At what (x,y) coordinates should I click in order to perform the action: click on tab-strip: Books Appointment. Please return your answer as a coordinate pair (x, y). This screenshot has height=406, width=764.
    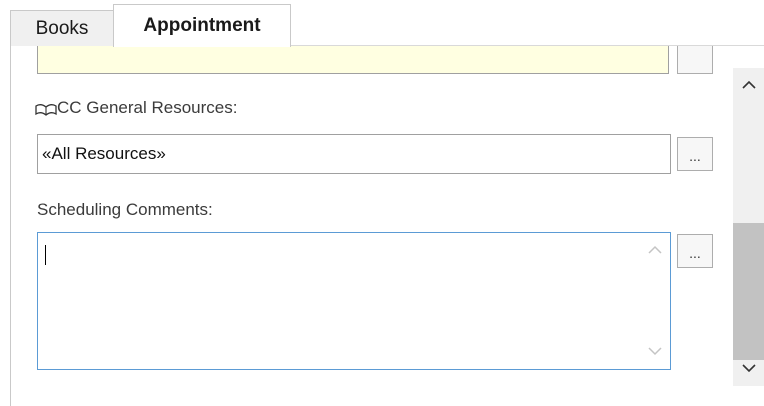
    Looking at the image, I should click on (382, 23).